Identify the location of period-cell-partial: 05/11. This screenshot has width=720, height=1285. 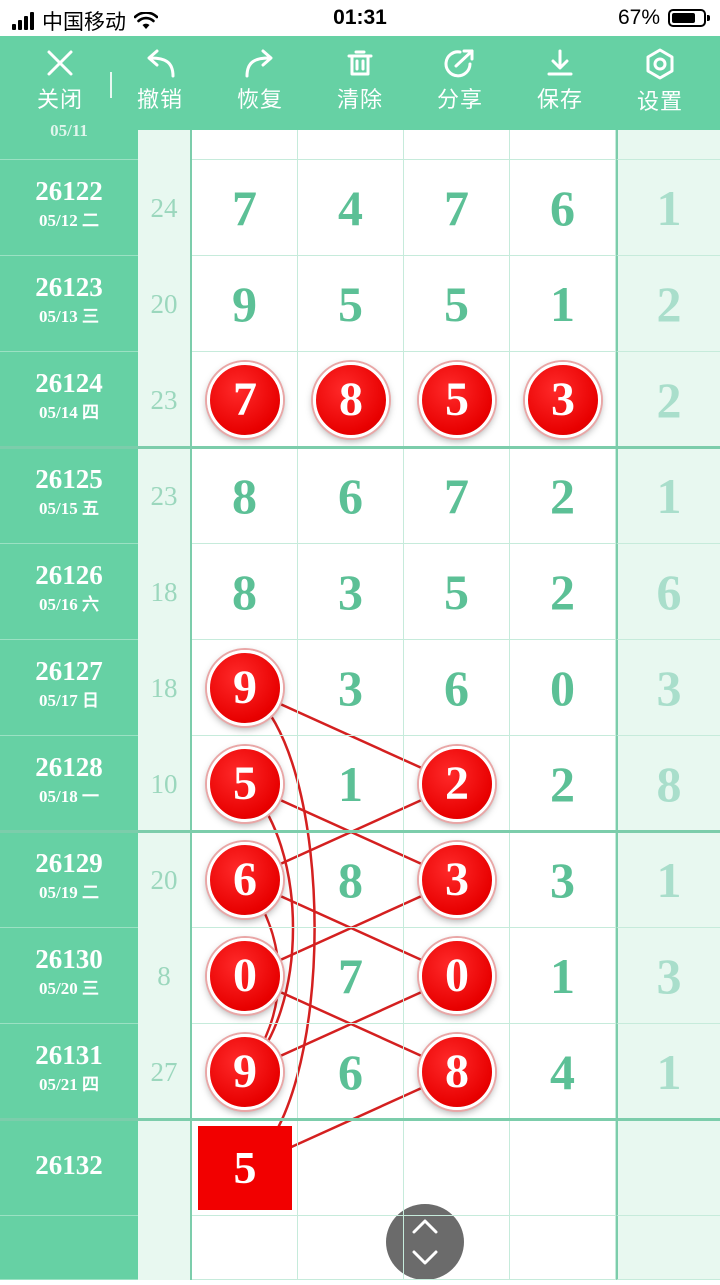
(69, 140).